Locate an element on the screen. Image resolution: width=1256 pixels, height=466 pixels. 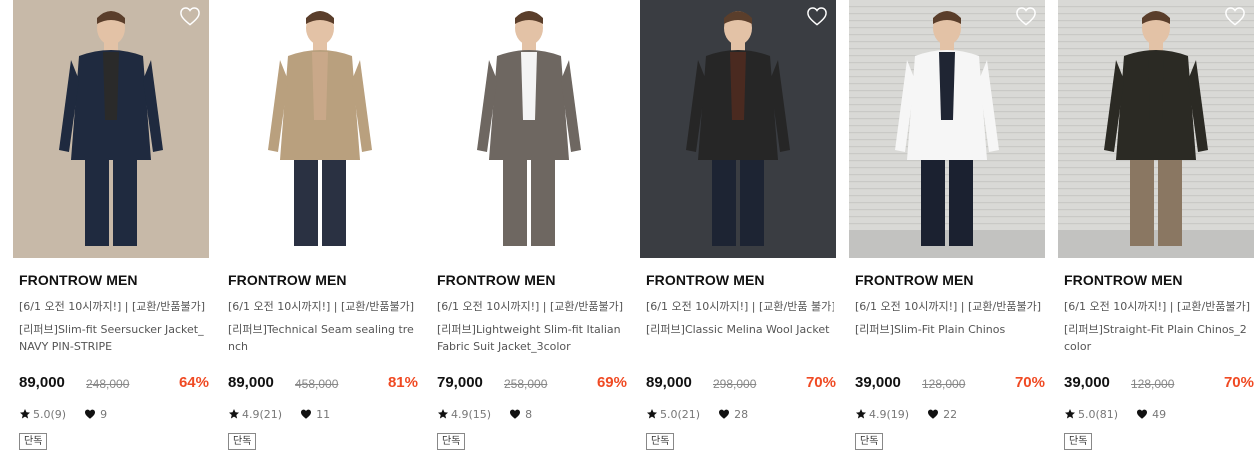
discount-rate: 69% is located at coordinates (611, 382).